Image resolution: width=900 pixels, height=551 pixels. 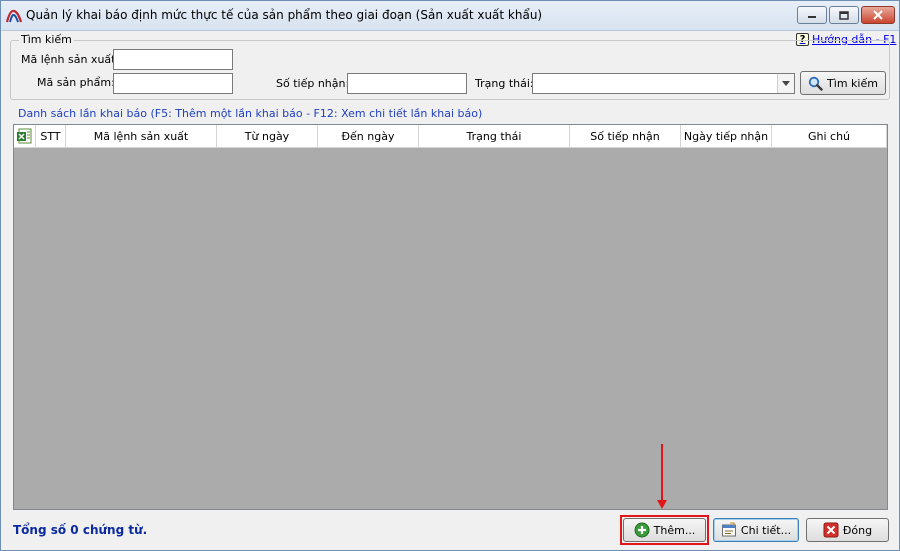 I want to click on receipt-number-label: Số tiếp nhận:, so click(x=313, y=83).